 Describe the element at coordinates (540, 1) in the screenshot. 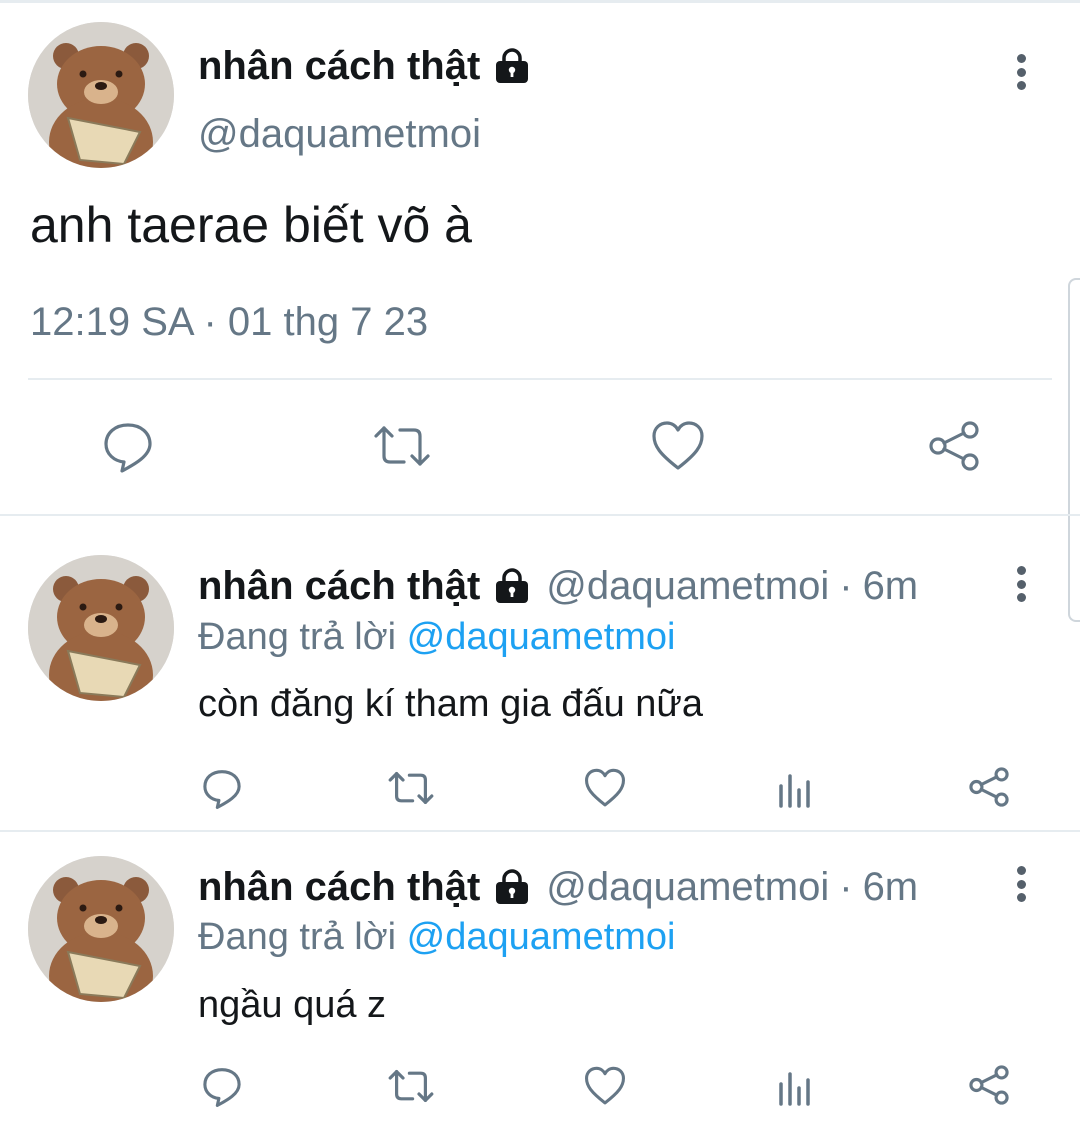

I see `top-divider` at that location.